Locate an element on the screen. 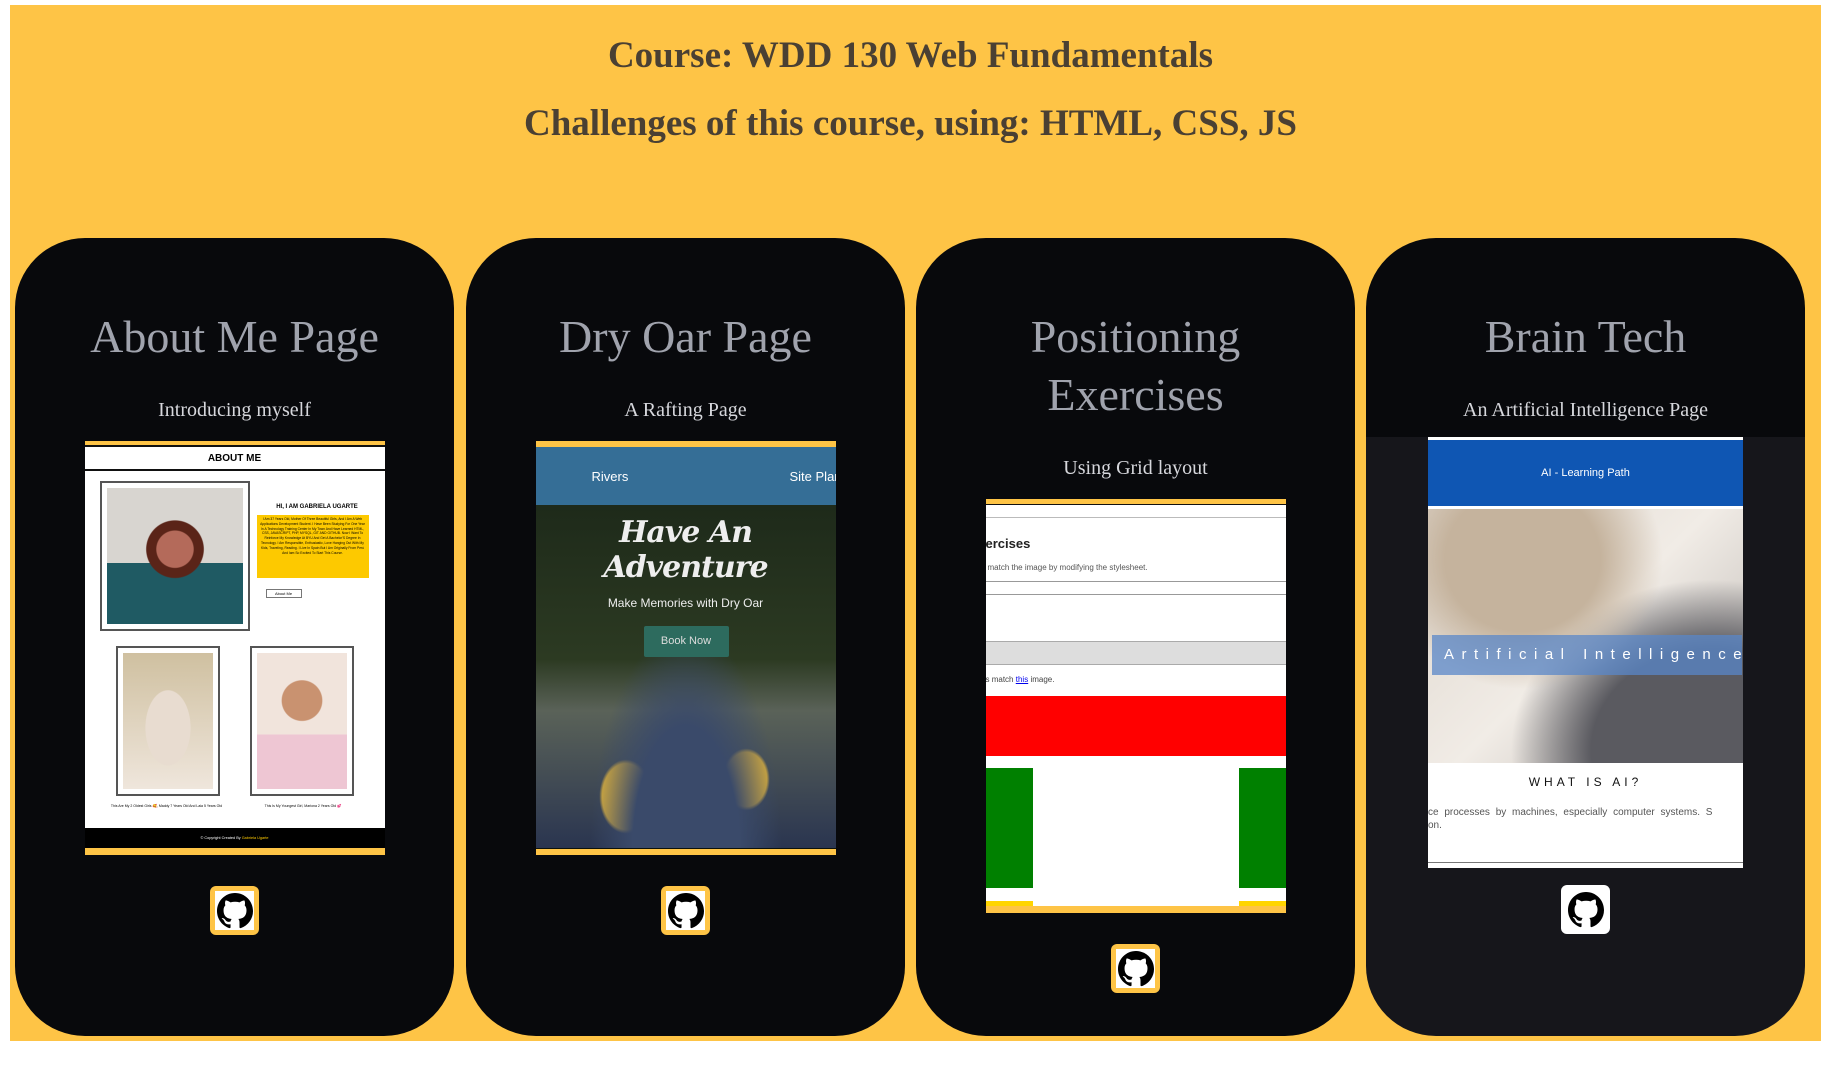  footer-text: © Copyright Created By is located at coordinates (220, 838).